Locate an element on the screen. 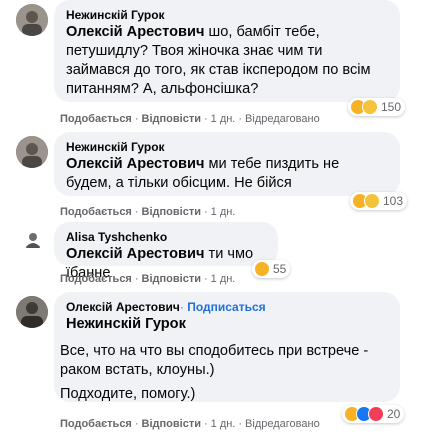 Image resolution: width=432 pixels, height=434 pixels. reaction-summary: 55 is located at coordinates (271, 269).